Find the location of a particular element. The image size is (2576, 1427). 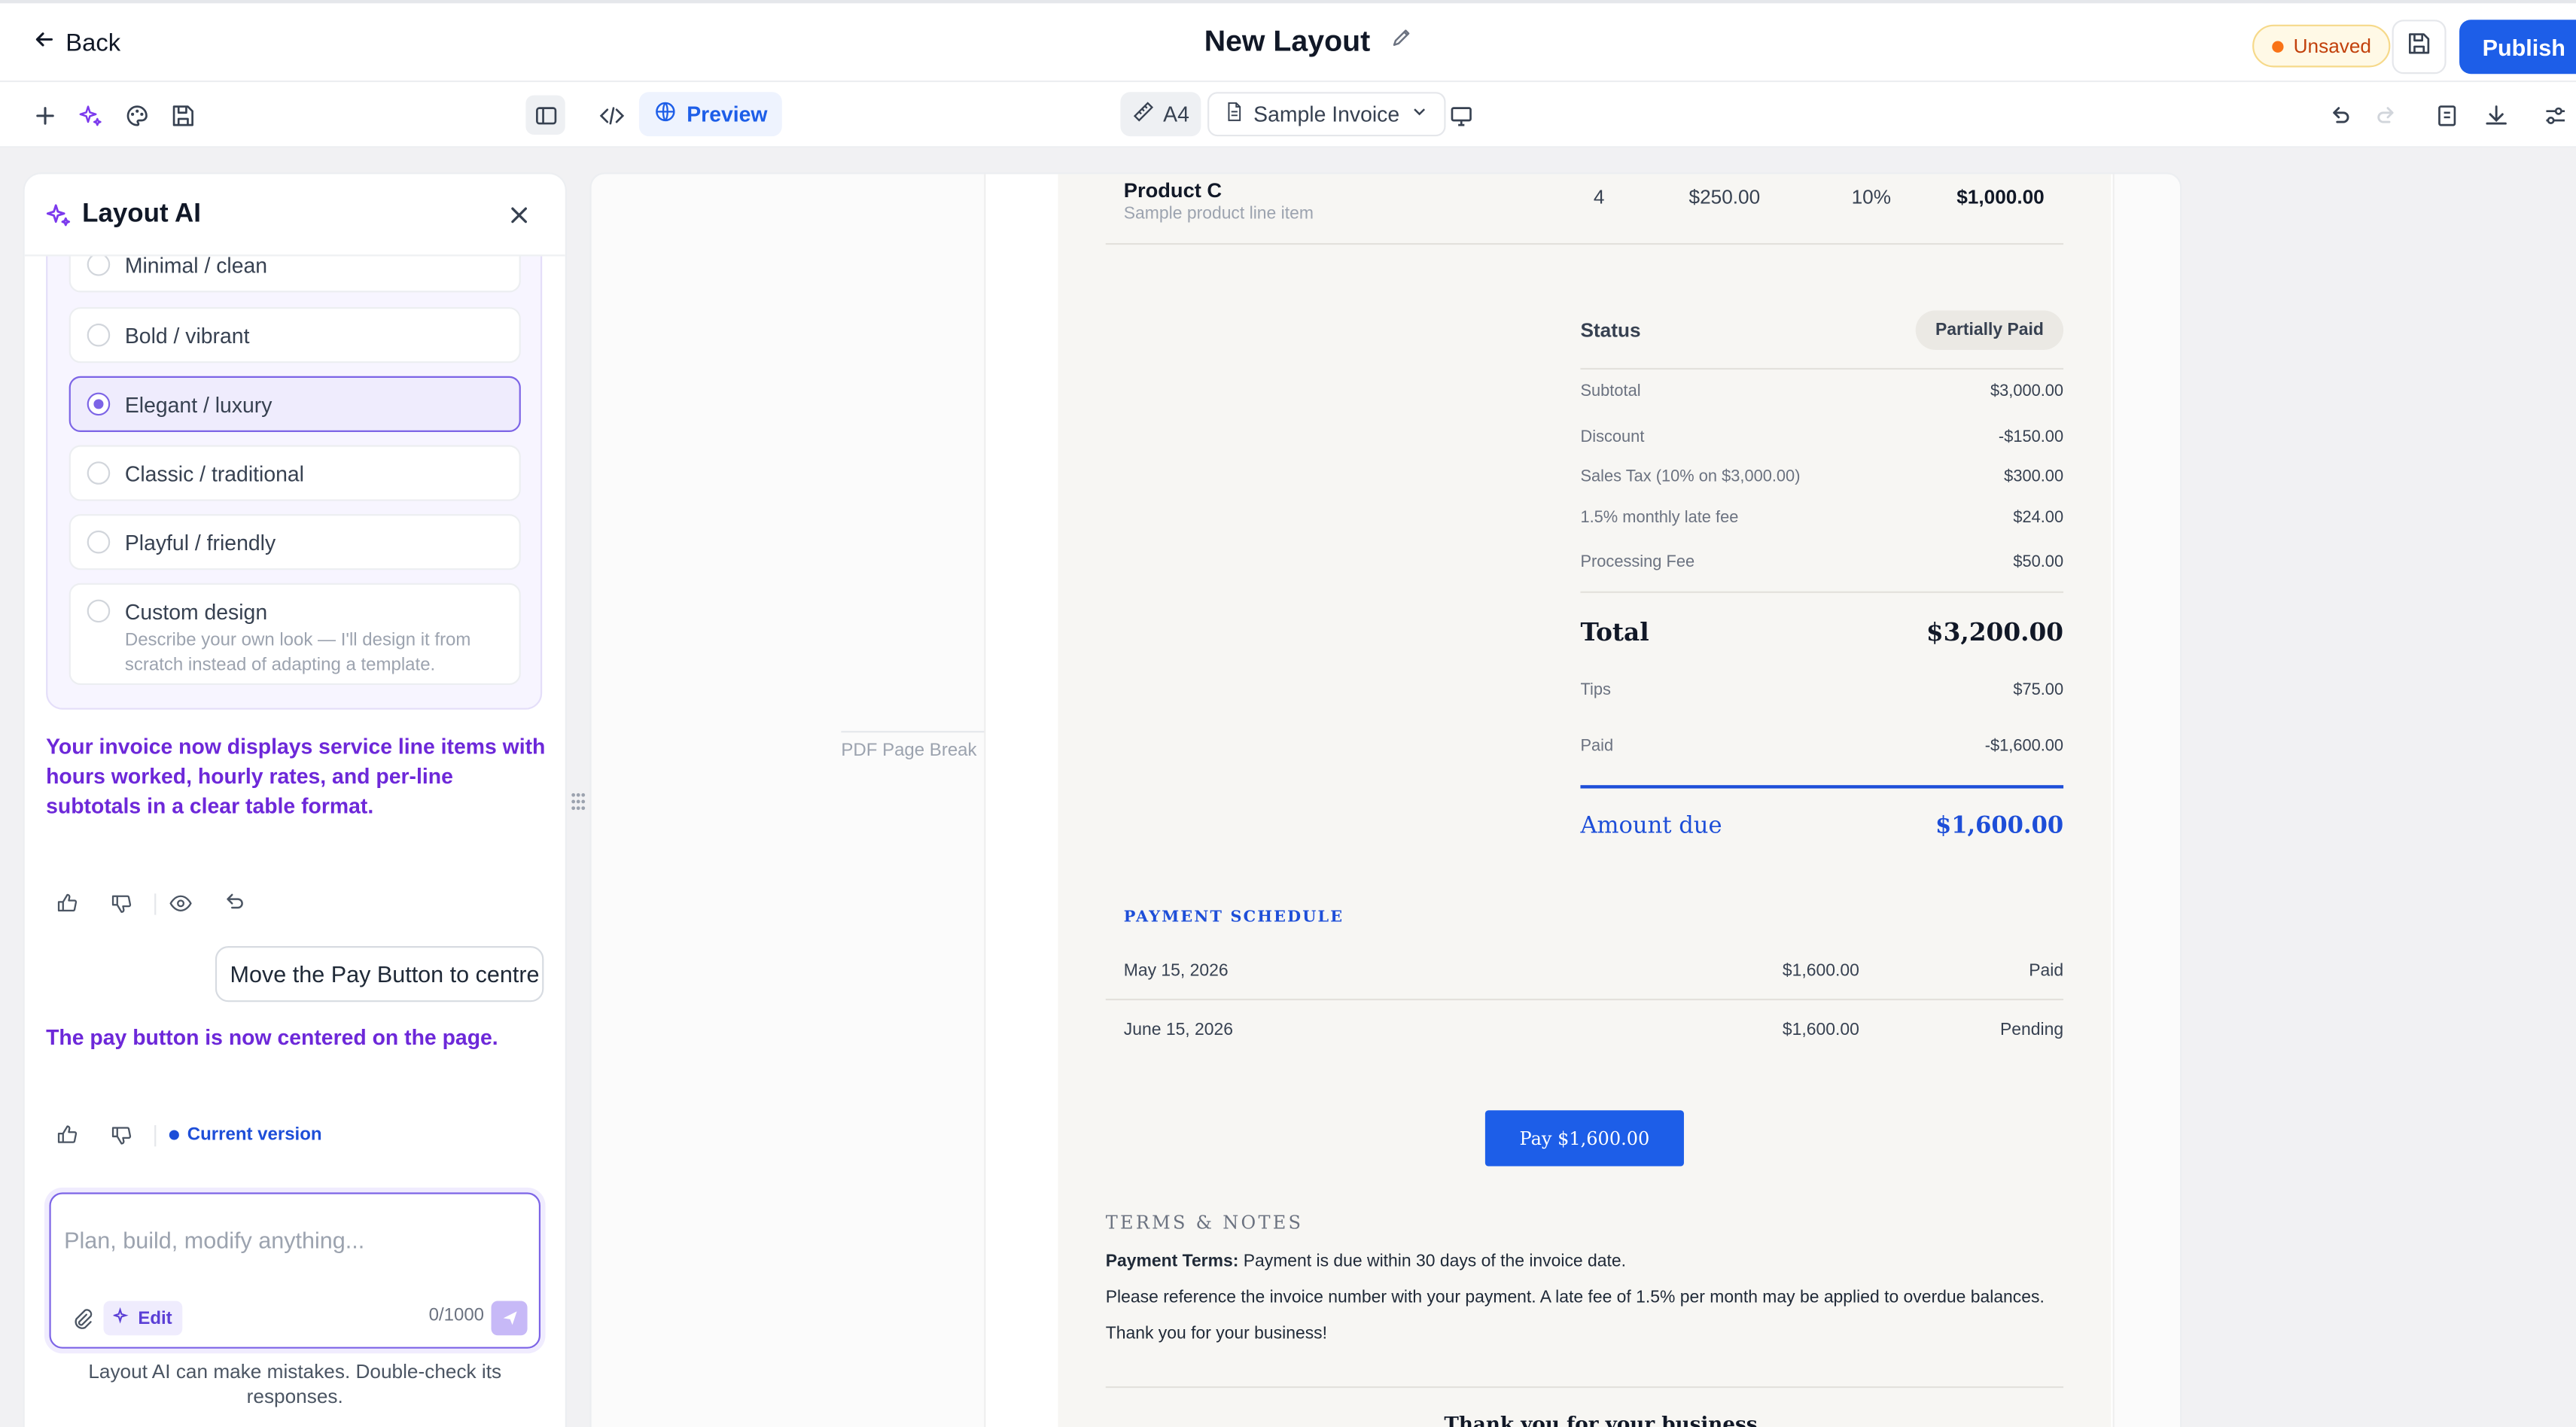

line-item-description: Sample product line item is located at coordinates (1219, 214).